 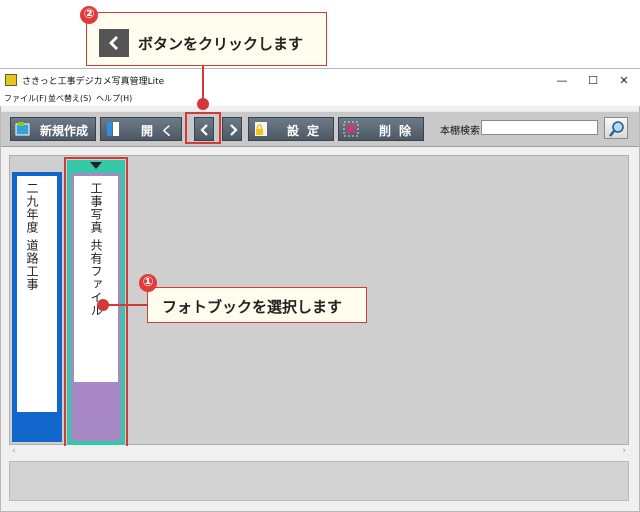 I want to click on open-button-label: 開く, so click(x=161, y=131).